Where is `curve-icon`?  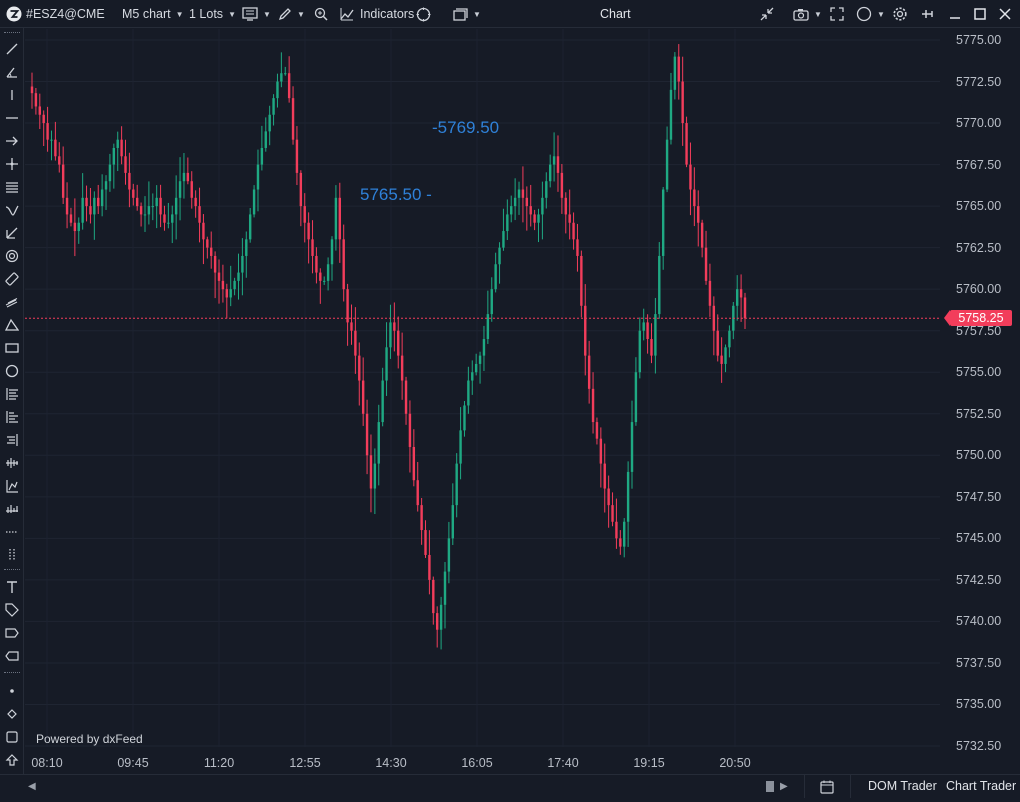
curve-icon is located at coordinates (12, 210).